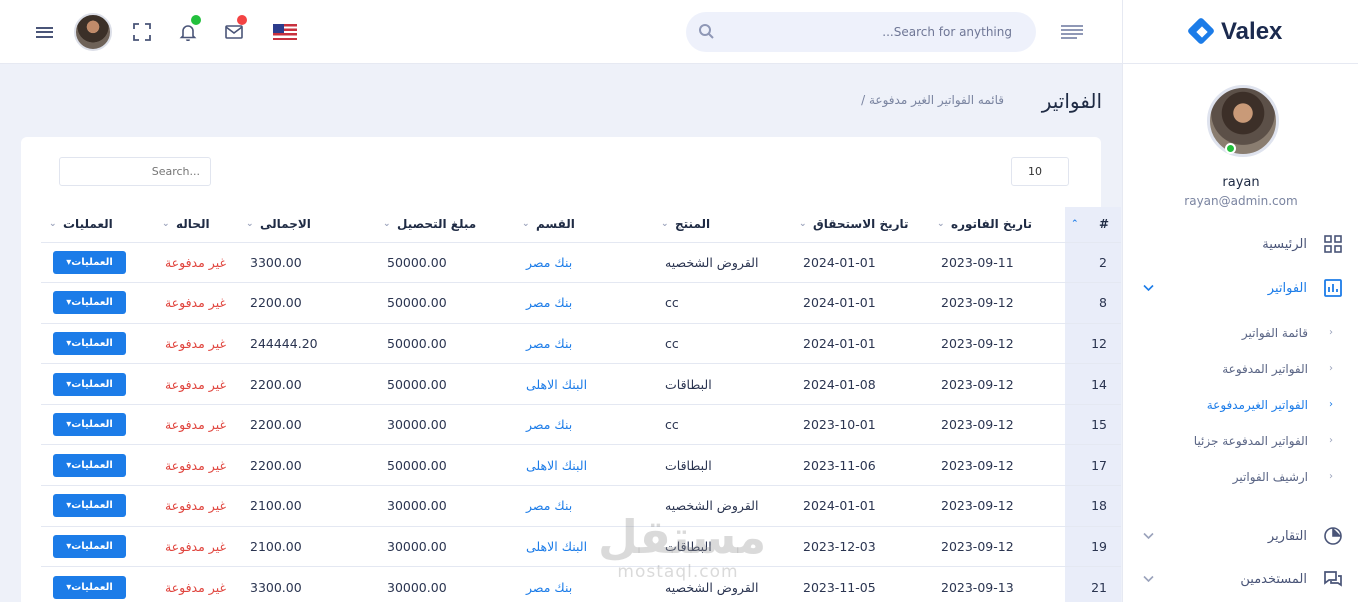  Describe the element at coordinates (196, 225) in the screenshot. I see `column-header: الحاله ⌄` at that location.